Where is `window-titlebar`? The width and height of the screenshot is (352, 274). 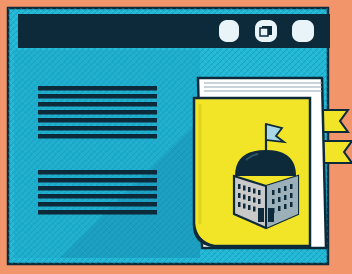
window-titlebar is located at coordinates (174, 31).